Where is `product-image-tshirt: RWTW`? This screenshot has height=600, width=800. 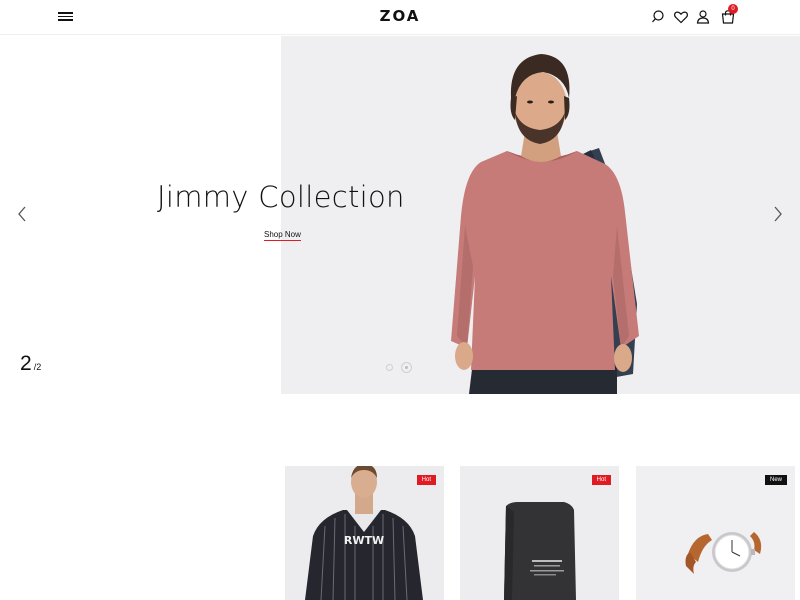
product-image-tshirt: RWTW is located at coordinates (364, 533).